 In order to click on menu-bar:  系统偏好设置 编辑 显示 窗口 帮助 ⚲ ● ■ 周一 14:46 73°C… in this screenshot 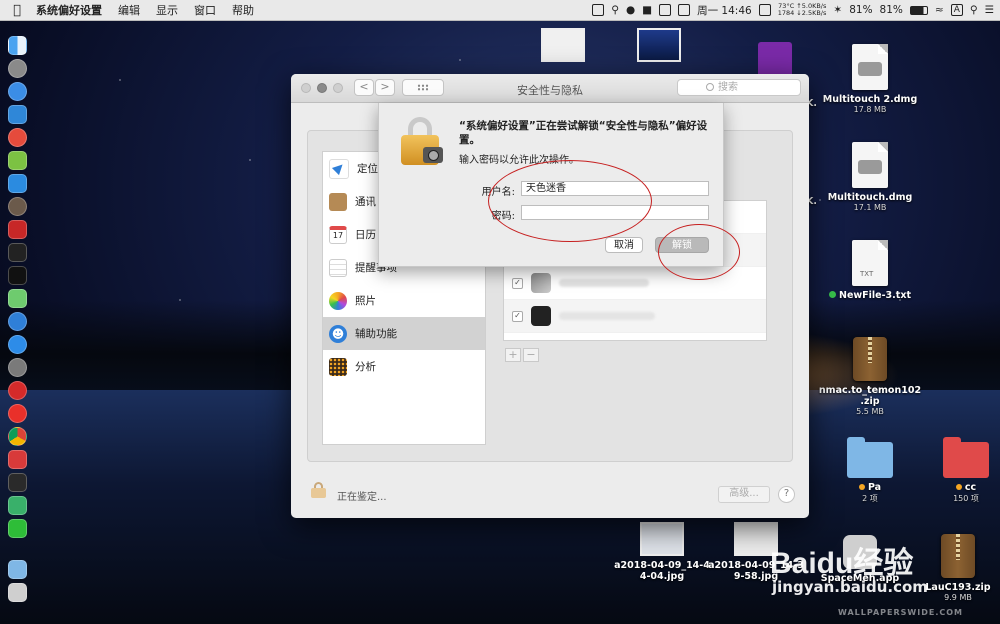, I will do `click(500, 10)`.